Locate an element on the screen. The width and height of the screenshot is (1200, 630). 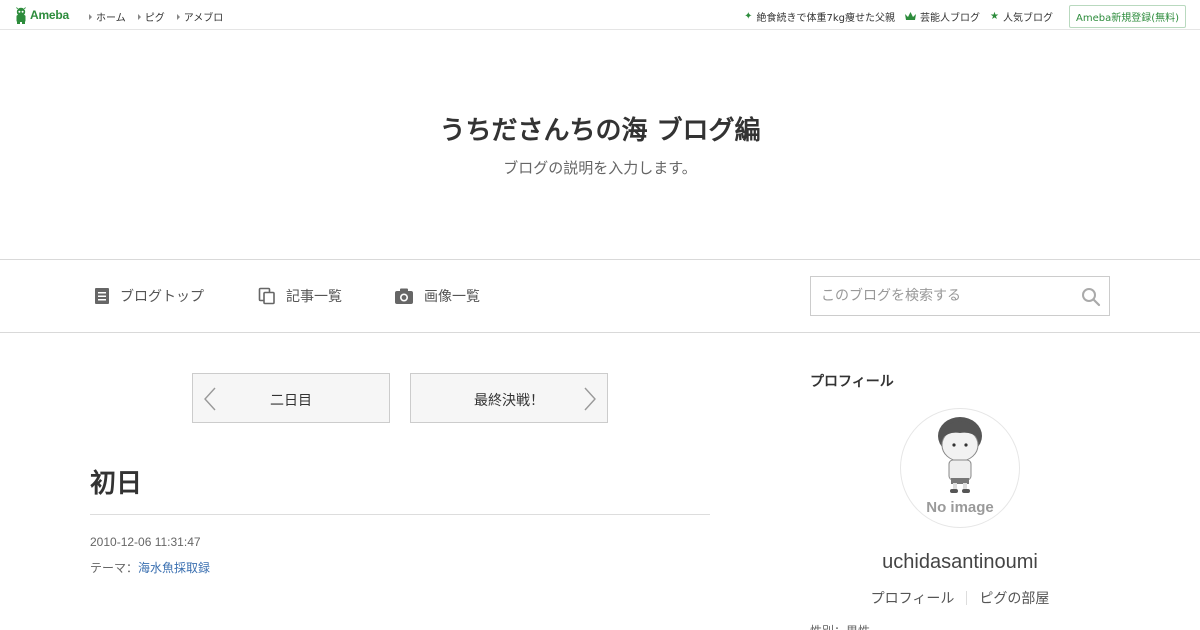
global-nav-home: ホーム is located at coordinates (107, 16).